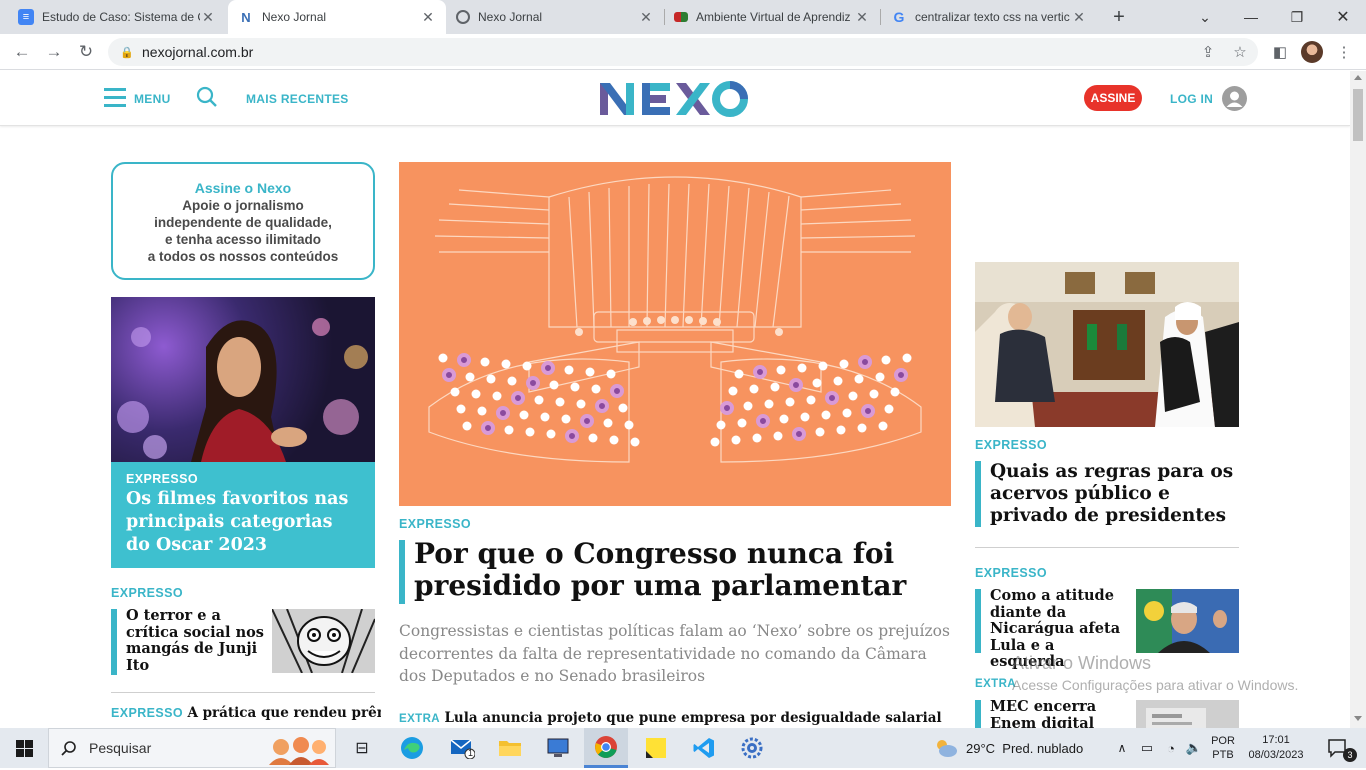  What do you see at coordinates (115, 98) in the screenshot?
I see `hamburger-icon` at bounding box center [115, 98].